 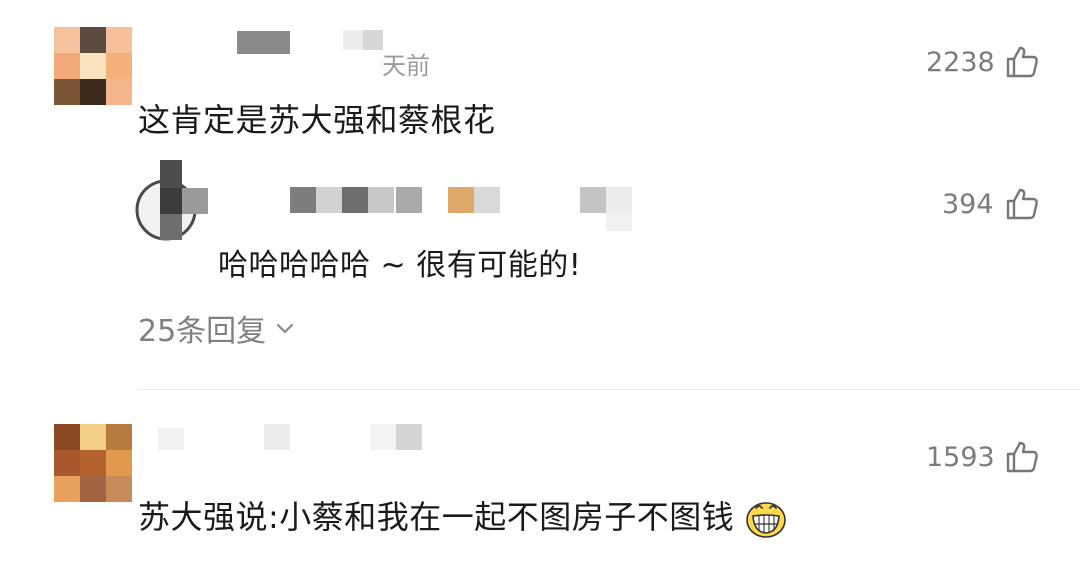 I want to click on comment-text: 苏大强说:小蔡和我在一起不图房子不图钱, so click(x=462, y=516).